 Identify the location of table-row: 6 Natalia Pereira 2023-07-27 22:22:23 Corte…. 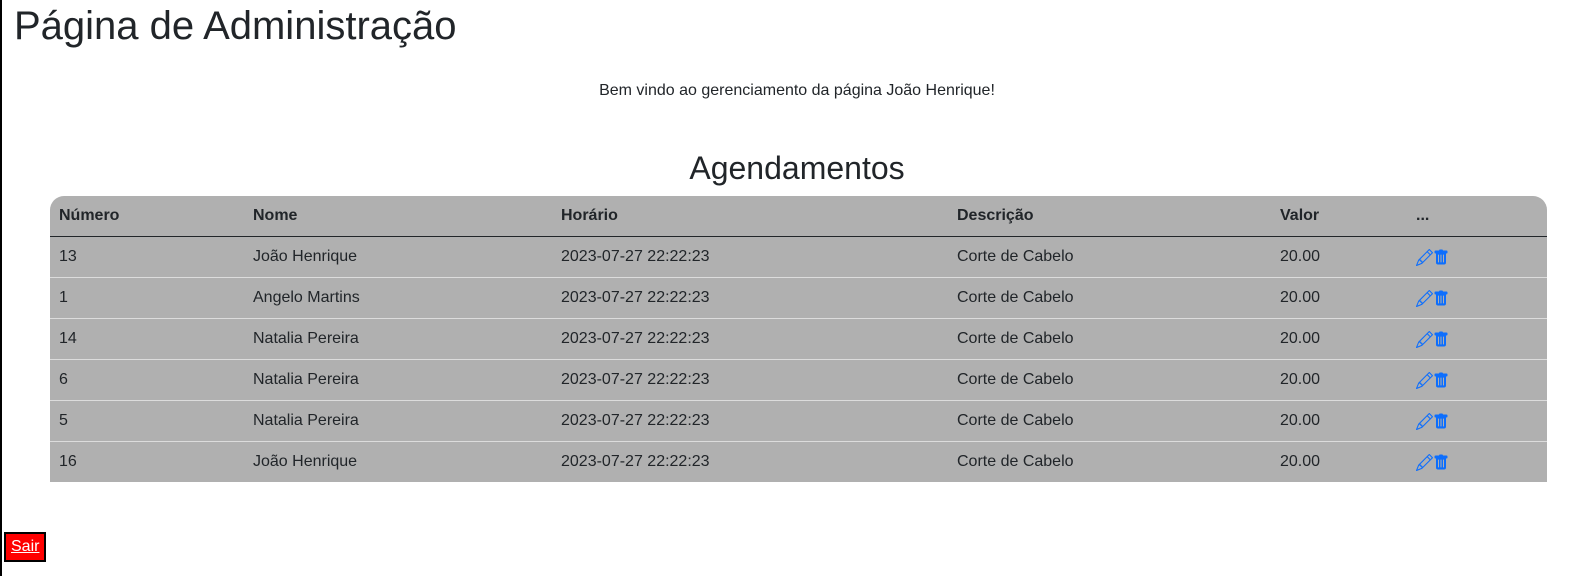
(798, 380).